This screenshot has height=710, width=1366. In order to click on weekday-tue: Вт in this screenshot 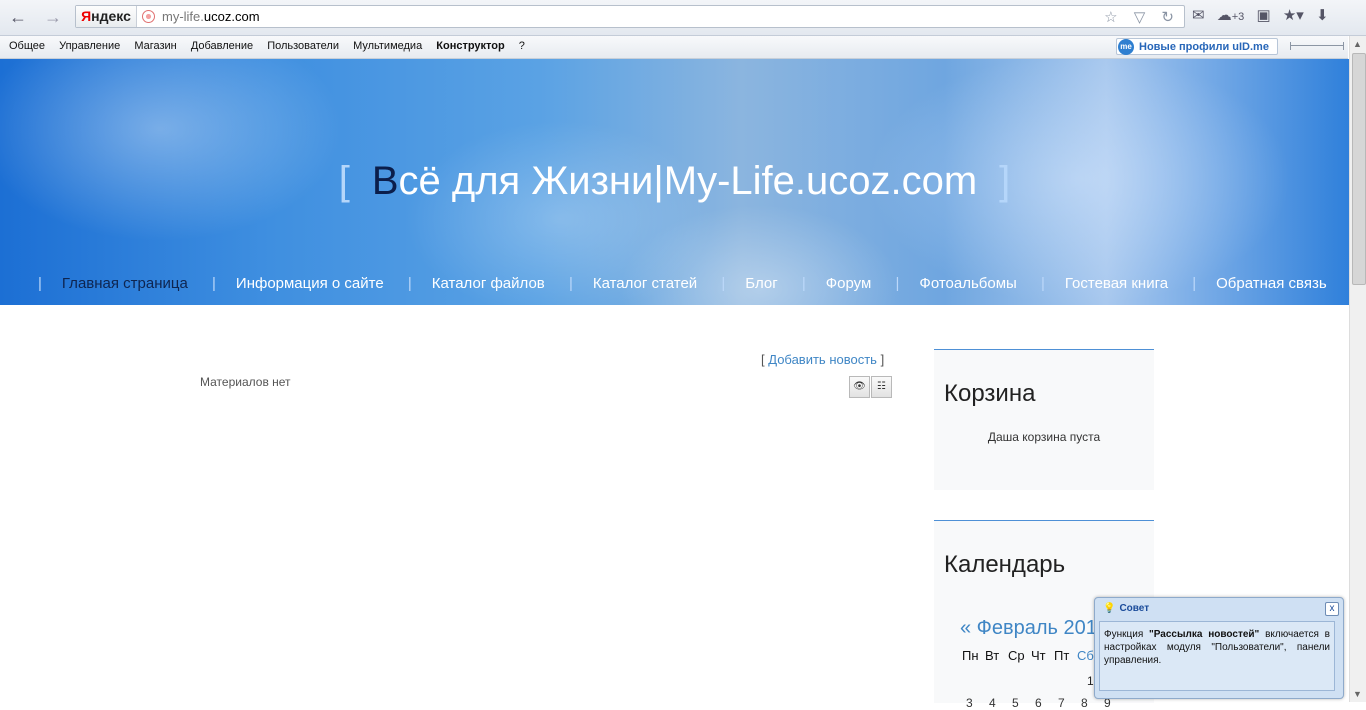, I will do `click(992, 655)`.